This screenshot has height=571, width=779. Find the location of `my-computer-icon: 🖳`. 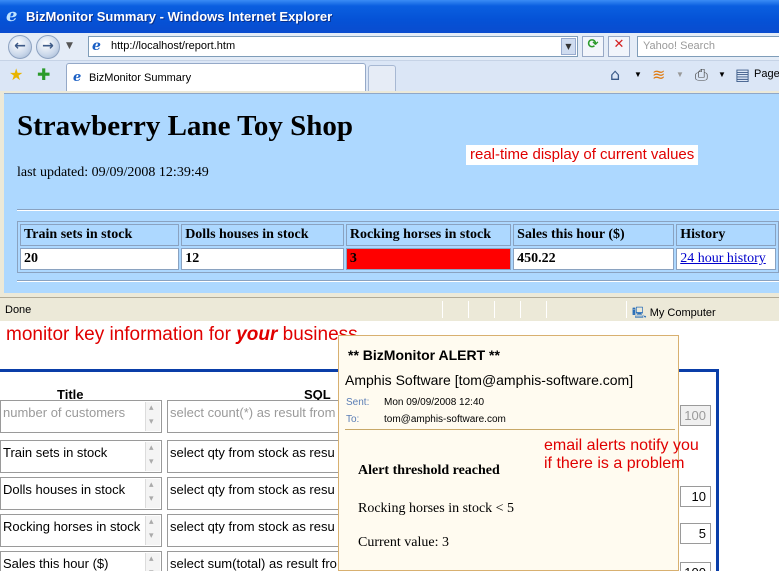

my-computer-icon: 🖳 is located at coordinates (639, 313).